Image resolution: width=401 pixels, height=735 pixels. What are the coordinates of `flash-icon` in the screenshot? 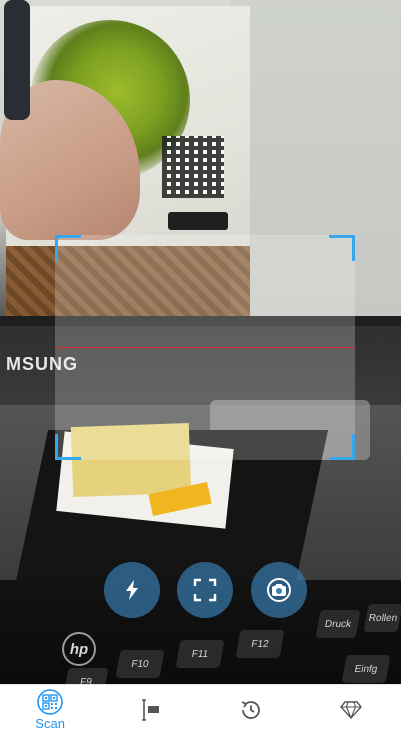 It's located at (132, 590).